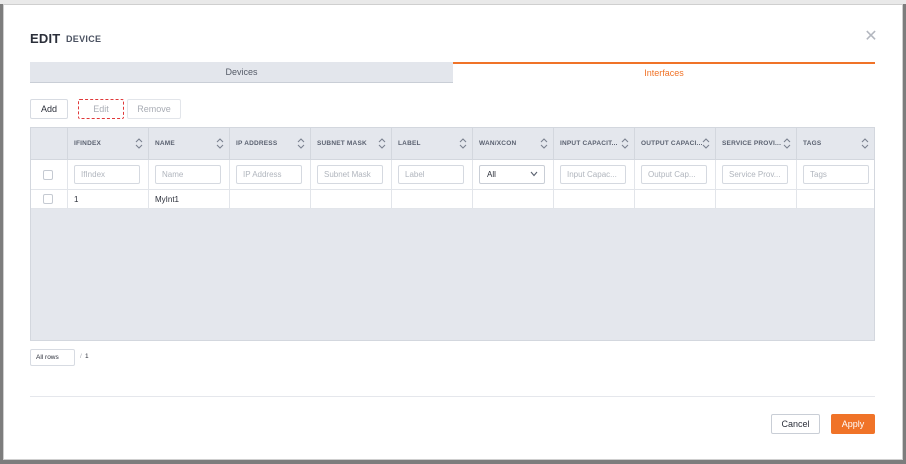 The width and height of the screenshot is (906, 464). I want to click on ifindex-filter-input, so click(107, 174).